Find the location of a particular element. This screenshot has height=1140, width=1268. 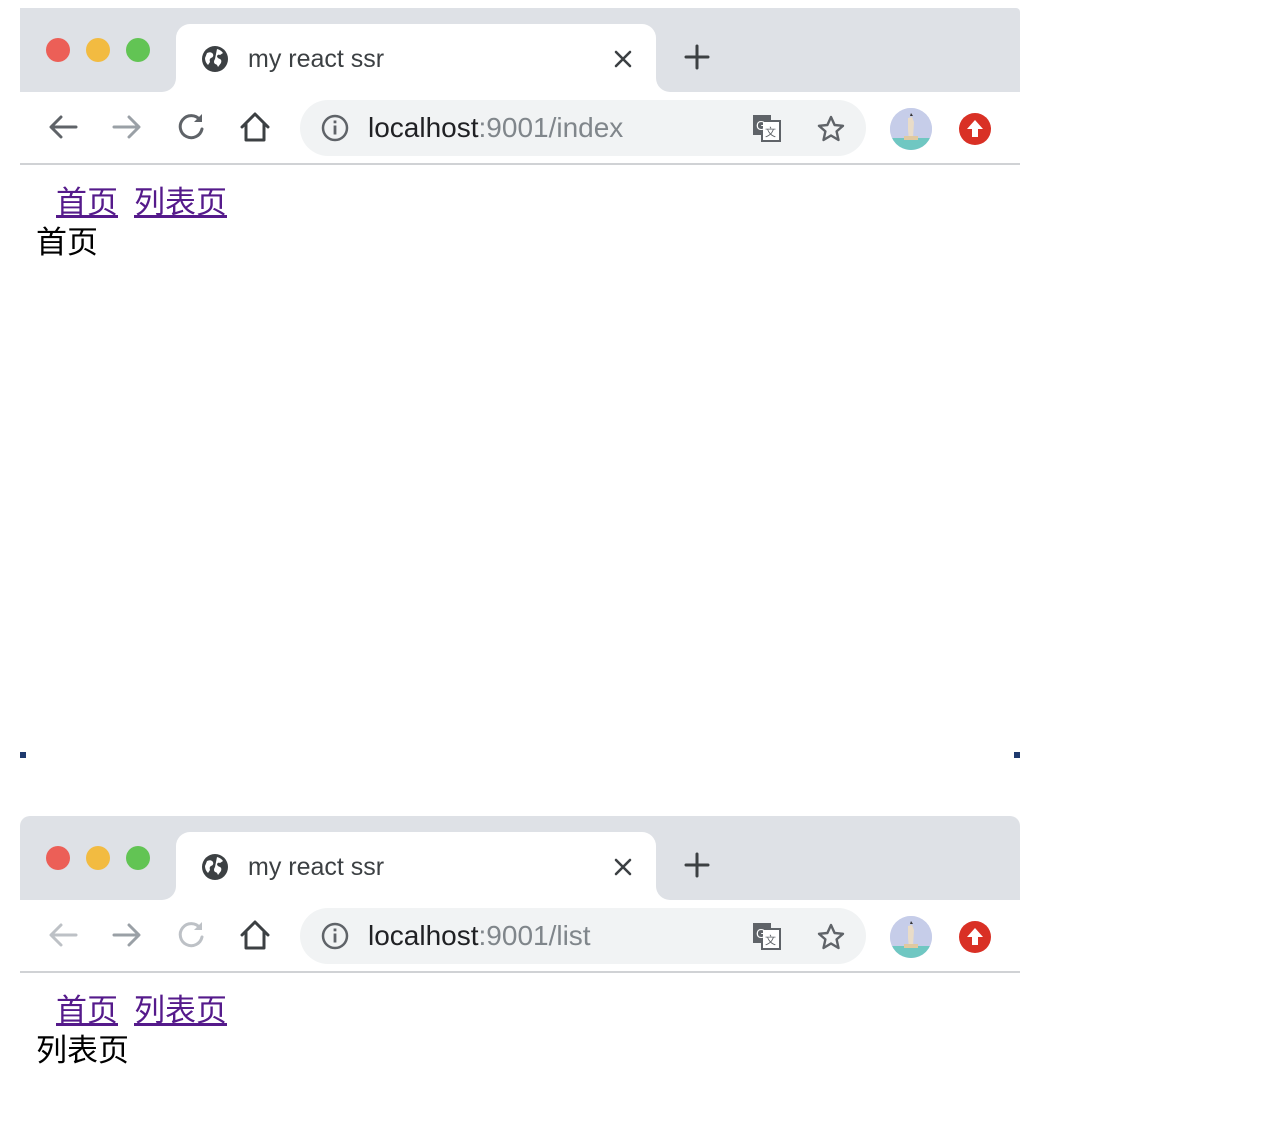

address-bar: localhost:9001/index G 文 is located at coordinates (583, 128).